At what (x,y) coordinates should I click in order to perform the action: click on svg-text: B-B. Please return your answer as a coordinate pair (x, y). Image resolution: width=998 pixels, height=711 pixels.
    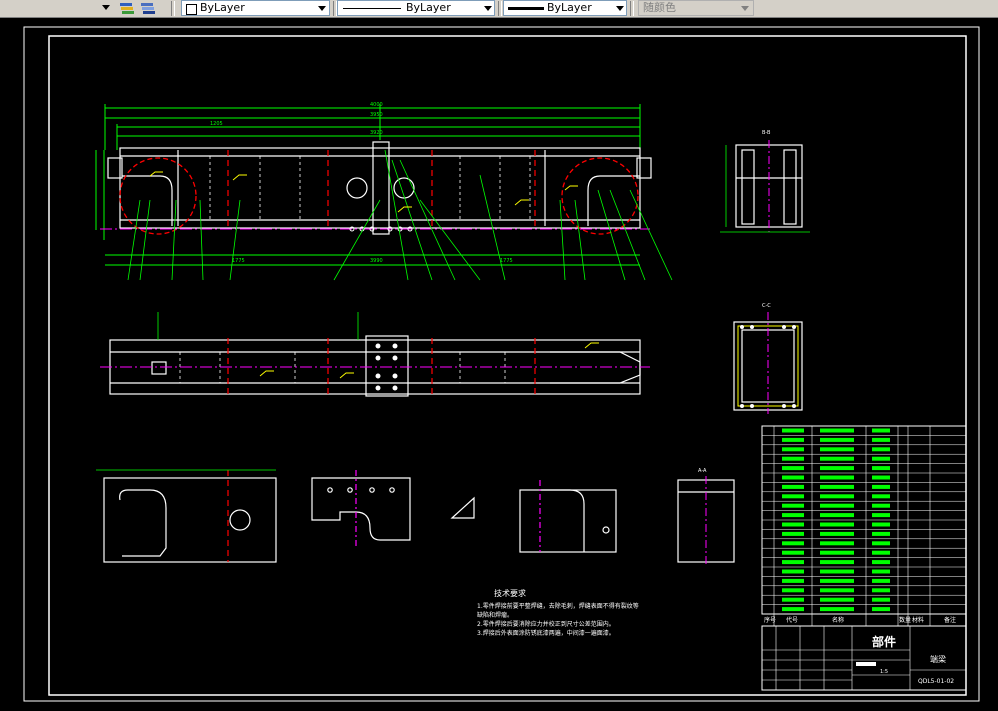
    Looking at the image, I should click on (766, 133).